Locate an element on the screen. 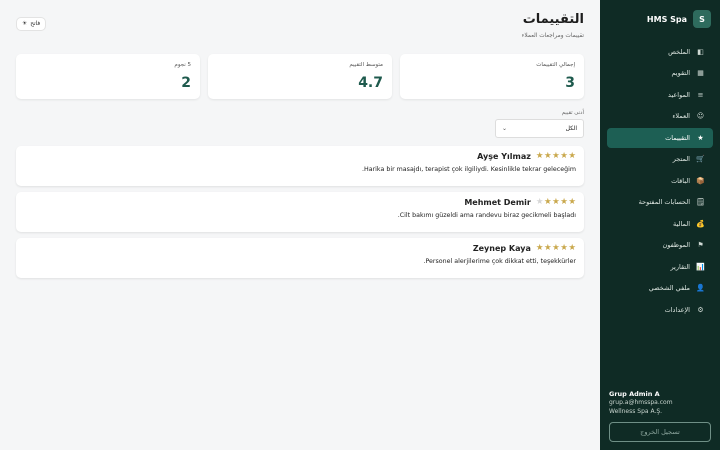 This screenshot has width=720, height=450. page-title: التقييمات is located at coordinates (553, 19).